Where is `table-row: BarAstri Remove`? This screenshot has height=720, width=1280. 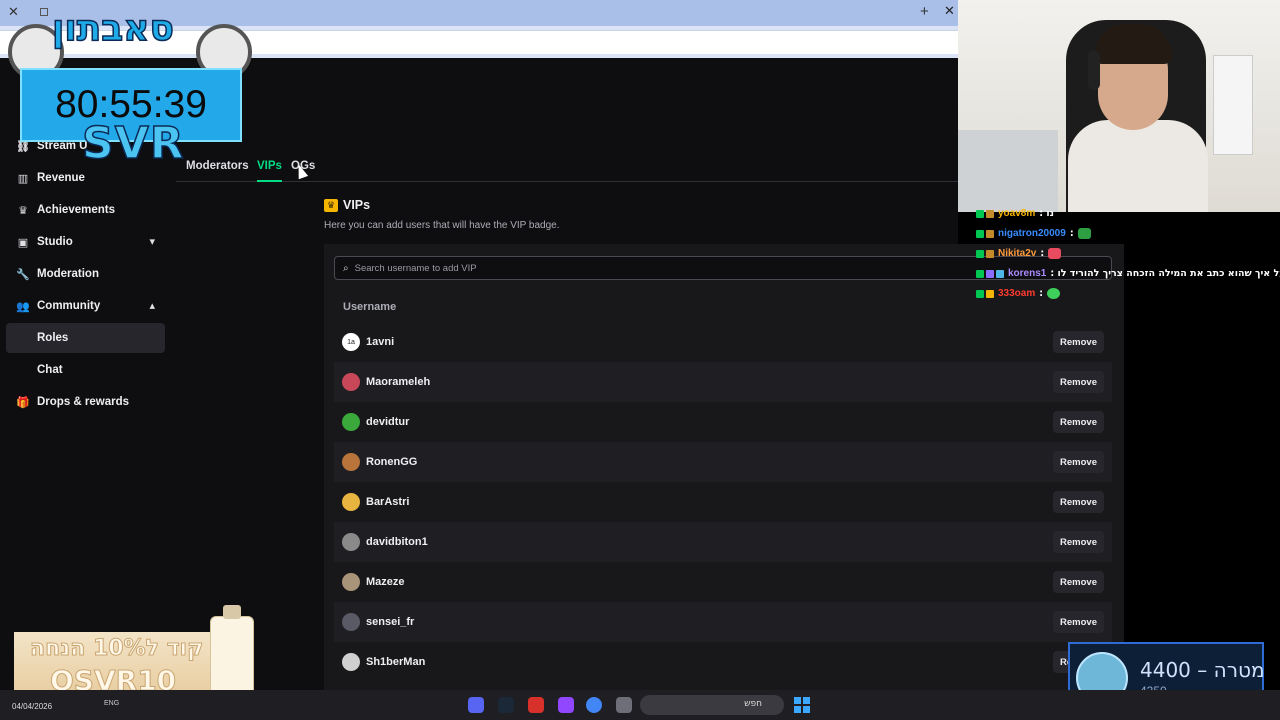 table-row: BarAstri Remove is located at coordinates (723, 502).